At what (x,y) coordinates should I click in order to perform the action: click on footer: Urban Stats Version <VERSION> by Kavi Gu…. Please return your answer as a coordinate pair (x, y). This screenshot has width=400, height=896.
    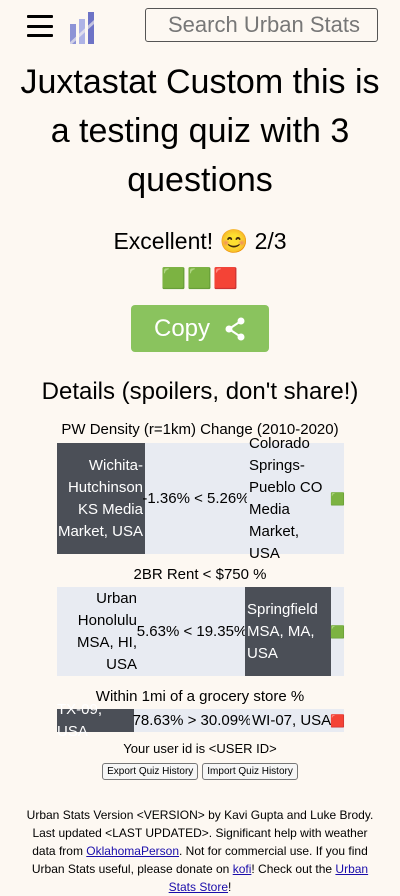
    Looking at the image, I should click on (200, 851).